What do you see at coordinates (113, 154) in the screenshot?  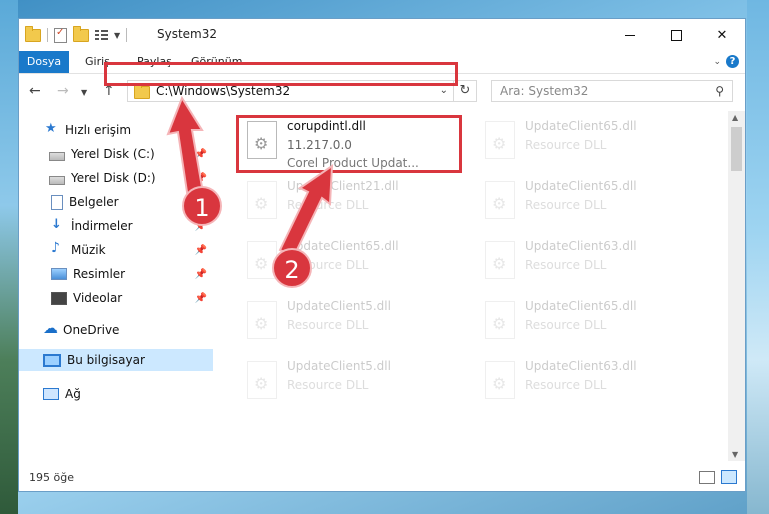 I see `sidebar-item-label: Yerel Disk (C:)` at bounding box center [113, 154].